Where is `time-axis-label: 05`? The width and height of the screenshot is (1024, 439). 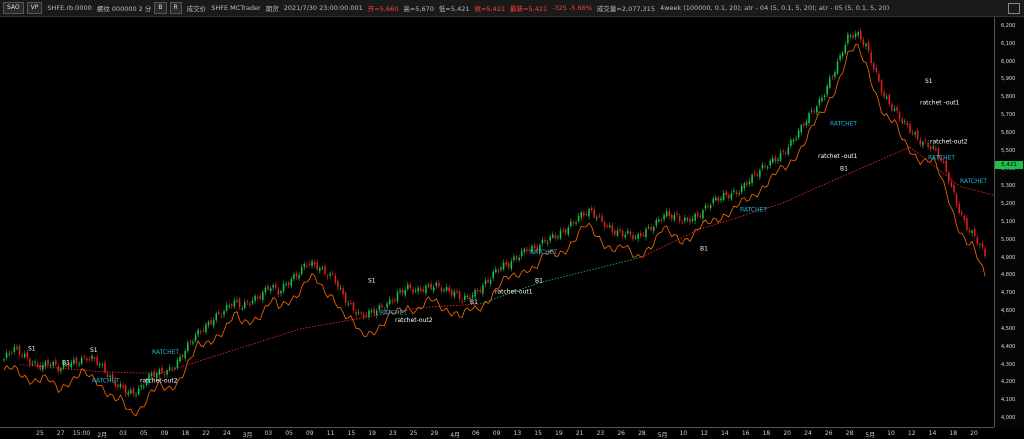 time-axis-label: 05 is located at coordinates (289, 433).